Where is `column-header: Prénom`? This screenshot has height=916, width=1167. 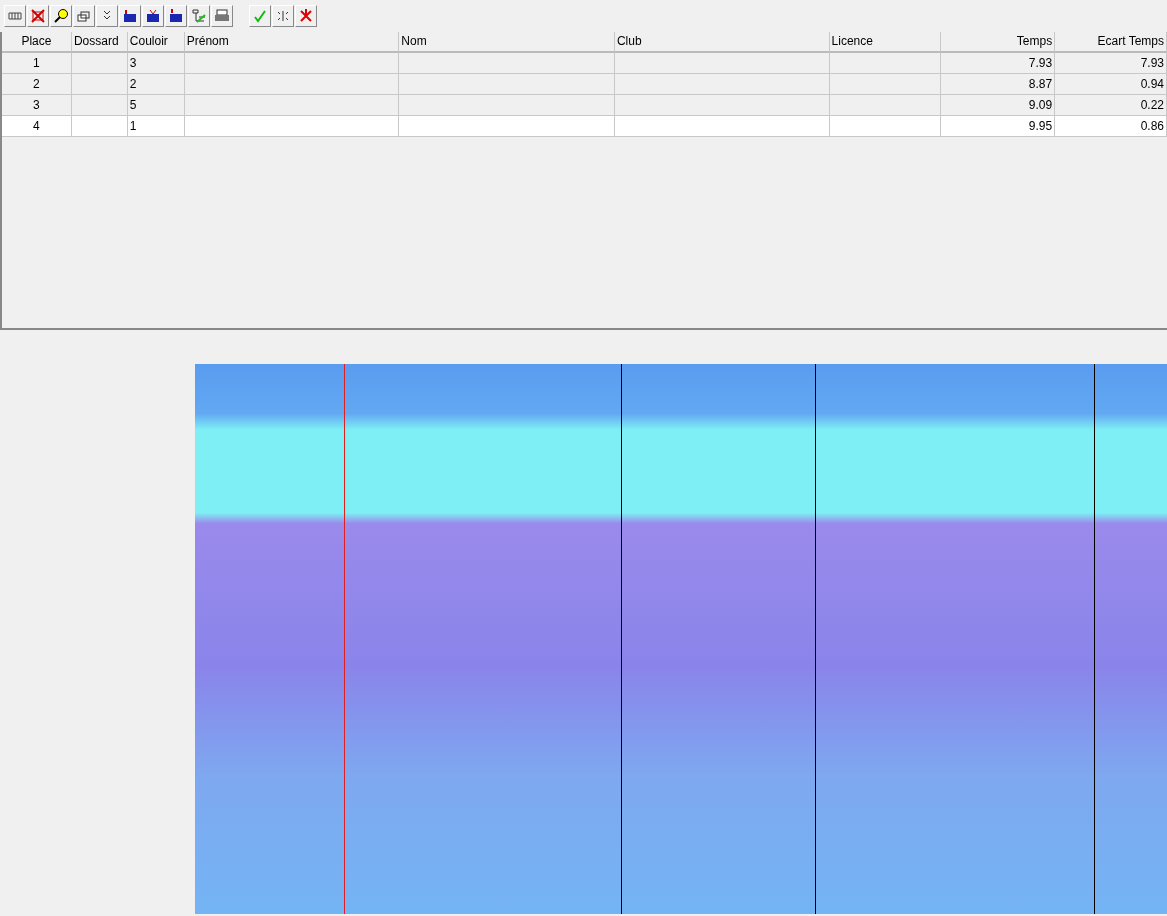
column-header: Prénom is located at coordinates (292, 42).